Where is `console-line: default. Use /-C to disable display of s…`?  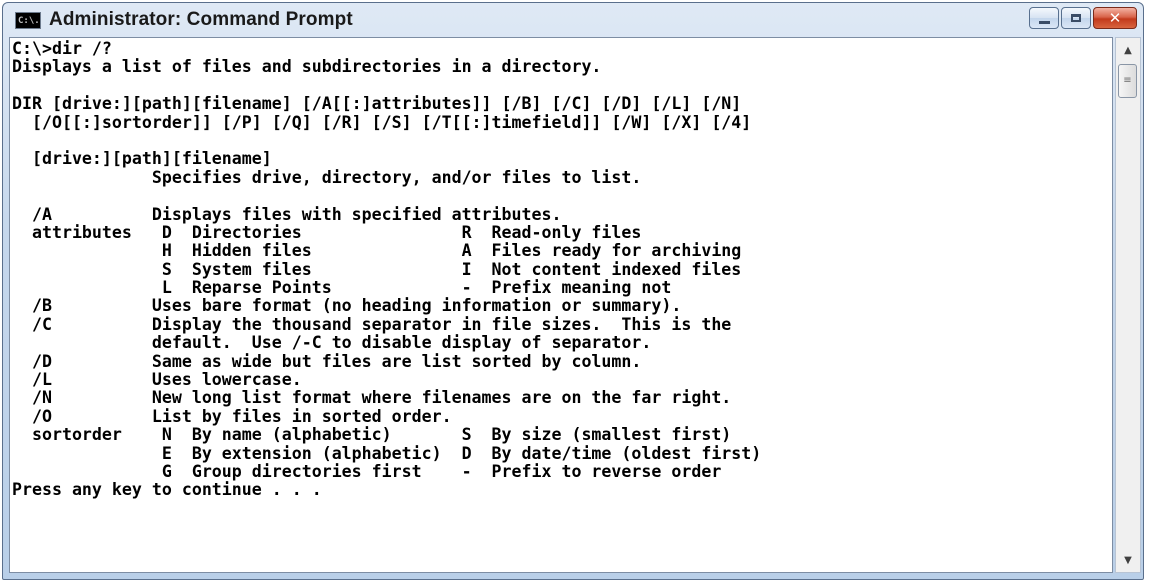
console-line: default. Use /-C to disable display of s… is located at coordinates (332, 343).